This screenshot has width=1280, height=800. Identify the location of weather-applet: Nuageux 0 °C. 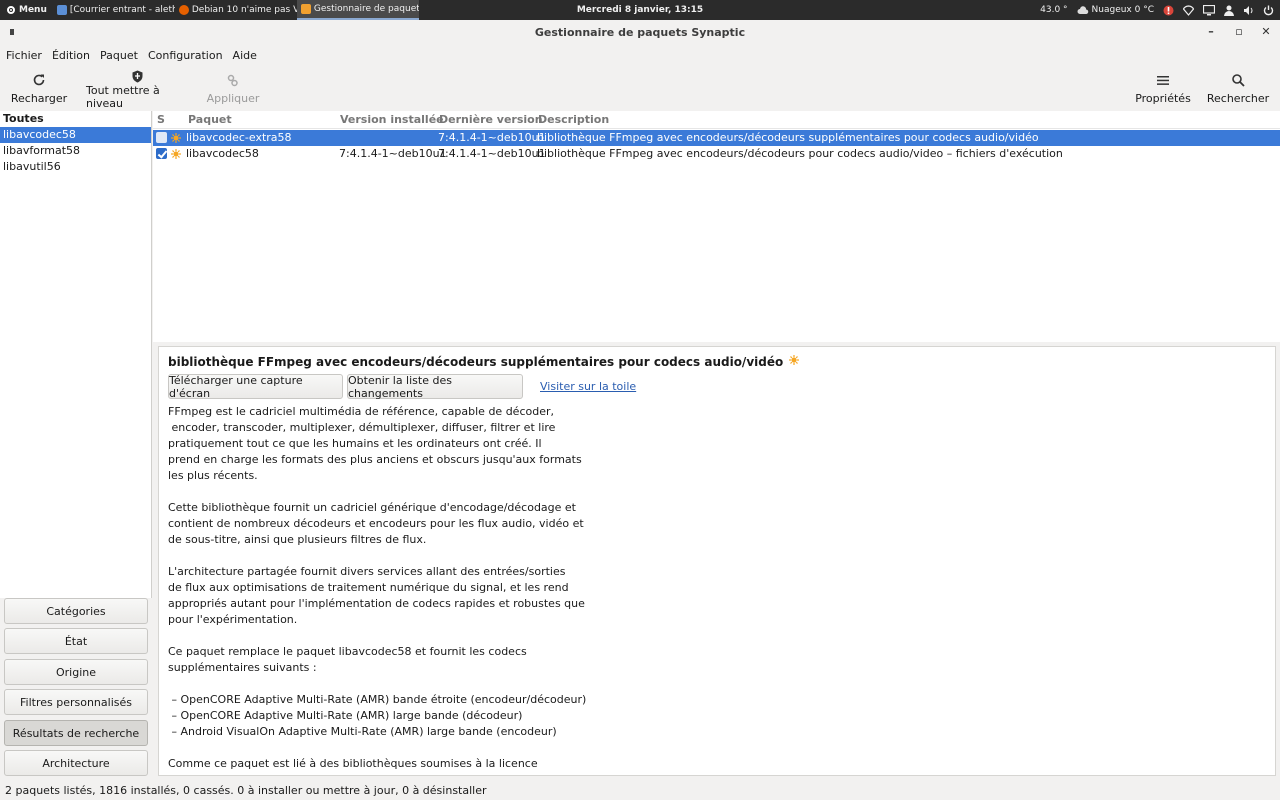
(1115, 10).